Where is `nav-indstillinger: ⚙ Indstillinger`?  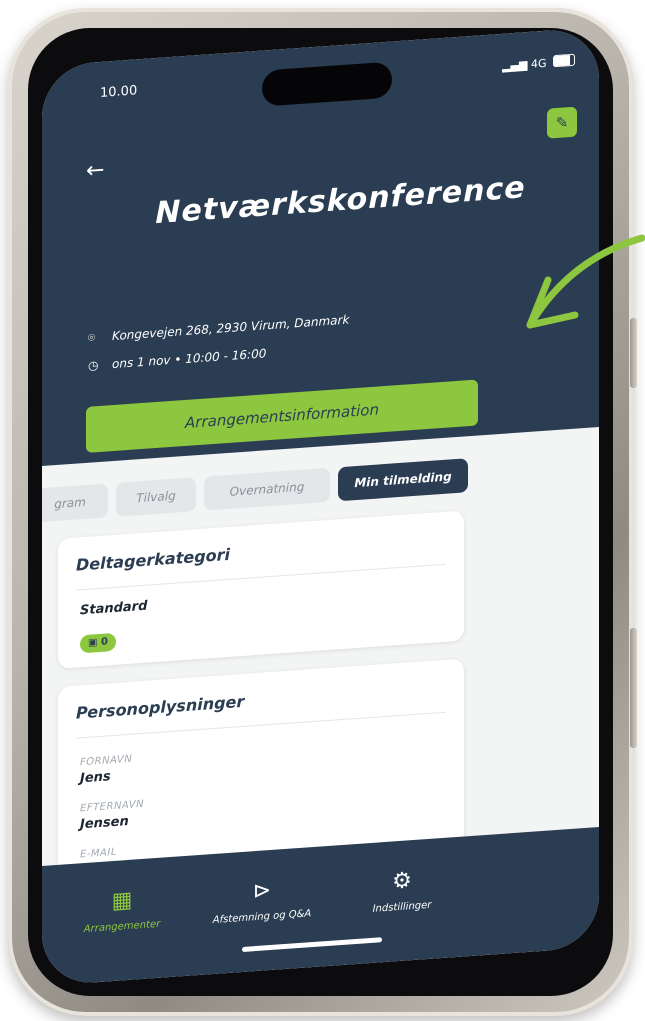
nav-indstillinger: ⚙ Indstillinger is located at coordinates (402, 891).